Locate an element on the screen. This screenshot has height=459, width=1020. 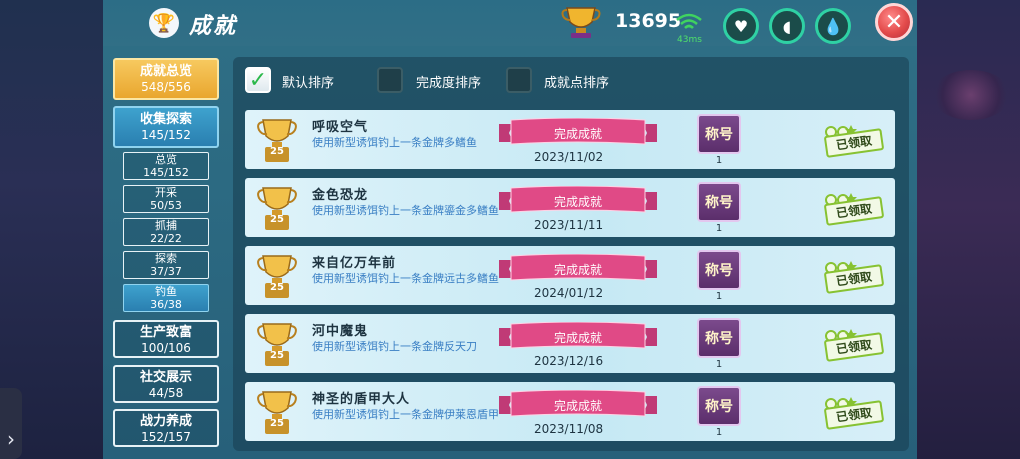
close-button: ✕ is located at coordinates (894, 22).